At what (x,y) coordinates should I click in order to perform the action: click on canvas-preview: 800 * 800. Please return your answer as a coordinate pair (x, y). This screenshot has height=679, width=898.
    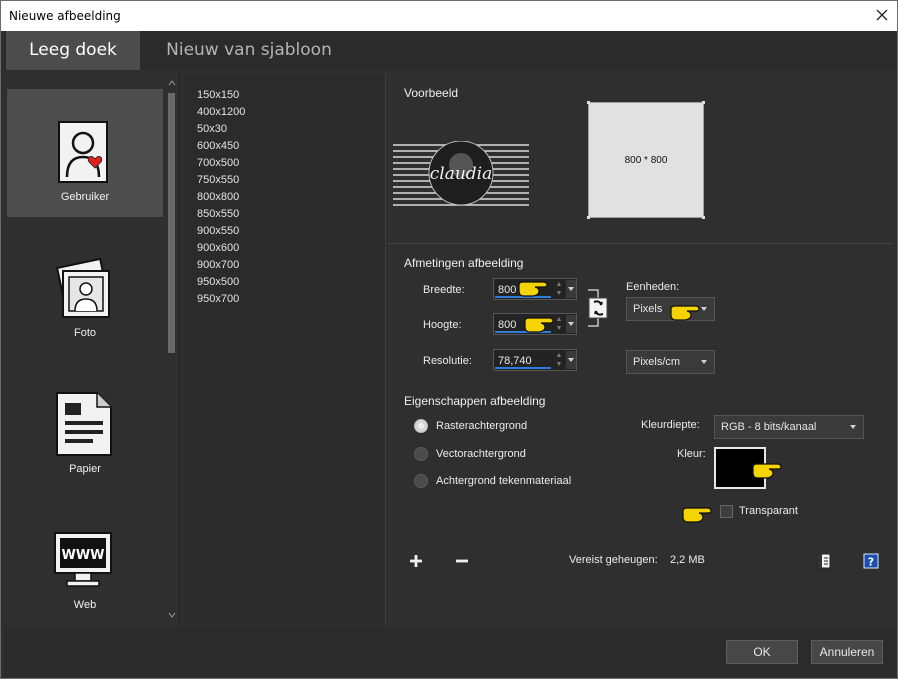
    Looking at the image, I should click on (646, 160).